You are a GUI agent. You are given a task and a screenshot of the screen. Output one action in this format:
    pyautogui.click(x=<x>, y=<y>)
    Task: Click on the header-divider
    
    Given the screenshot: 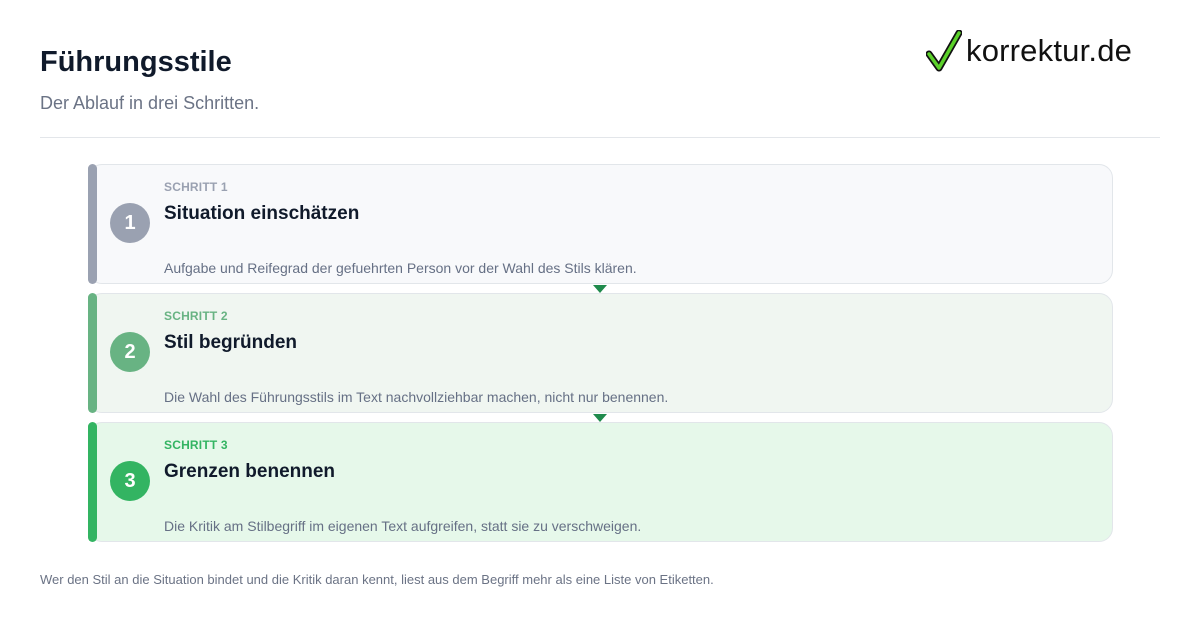 What is the action you would take?
    pyautogui.click(x=600, y=137)
    